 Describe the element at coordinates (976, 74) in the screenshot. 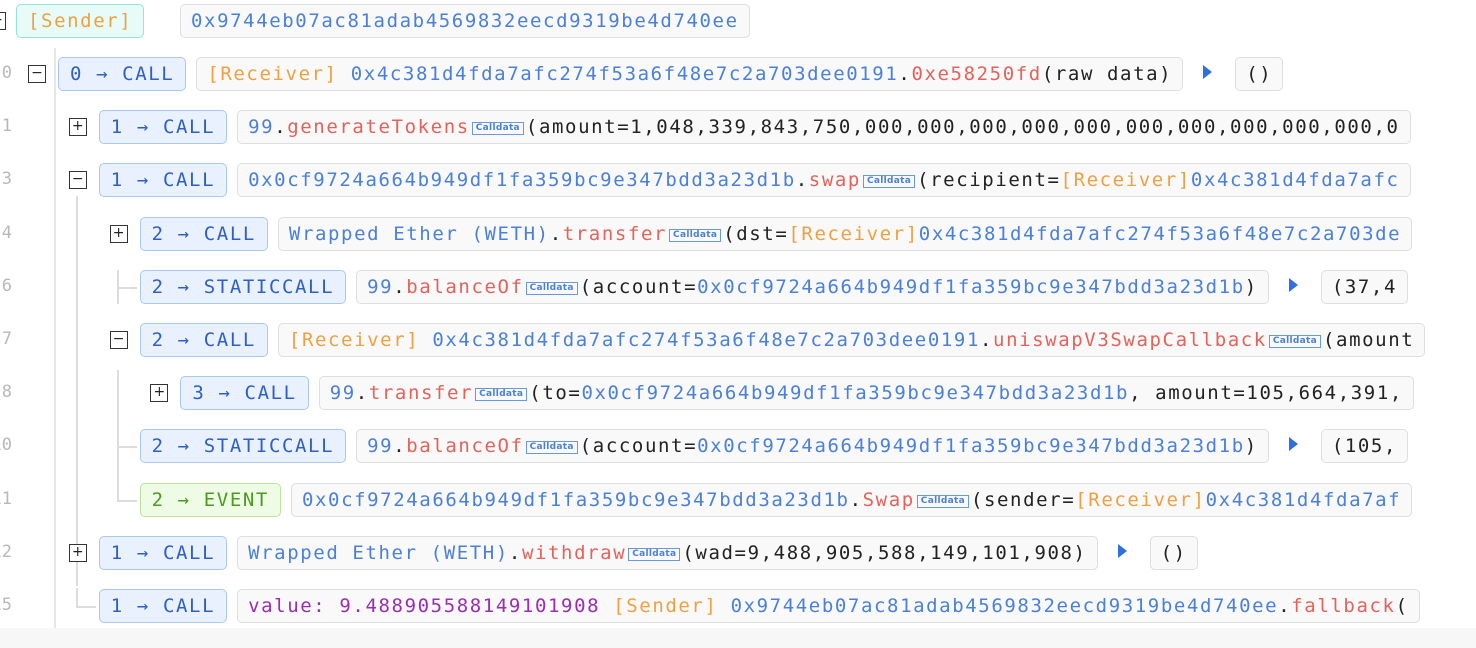

I see `function-name: 0xe58250fd` at that location.